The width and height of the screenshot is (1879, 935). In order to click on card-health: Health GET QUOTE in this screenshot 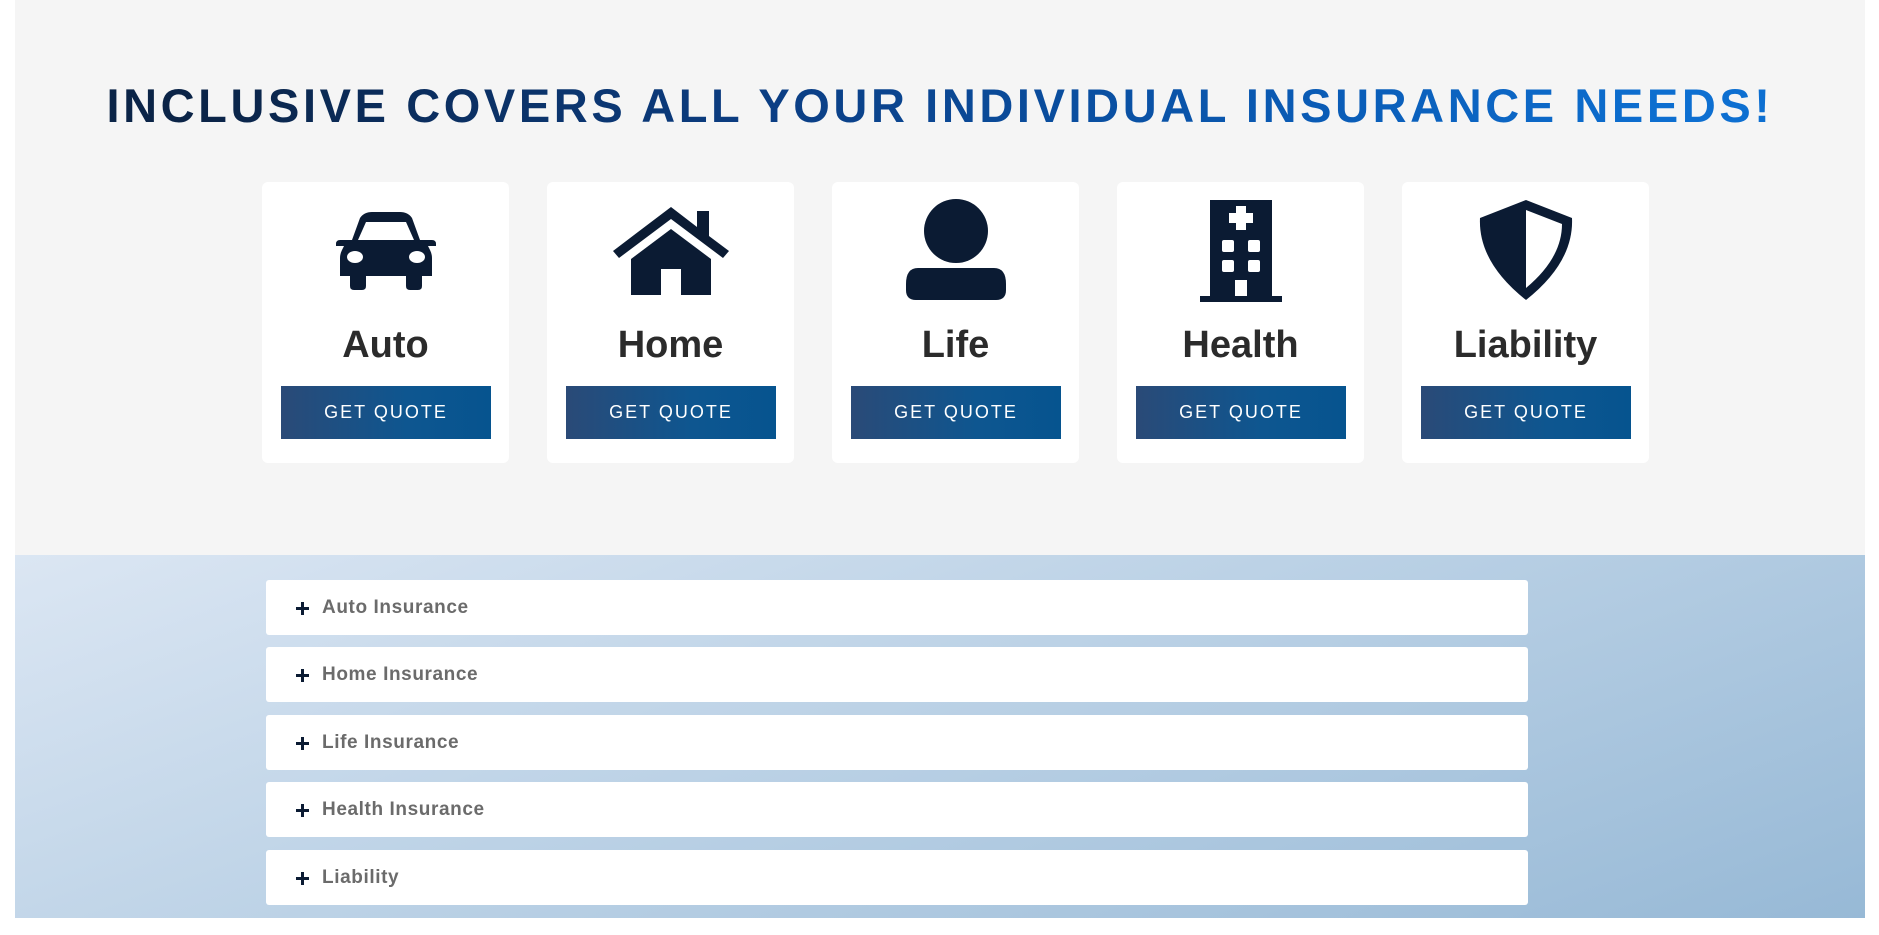, I will do `click(1240, 322)`.